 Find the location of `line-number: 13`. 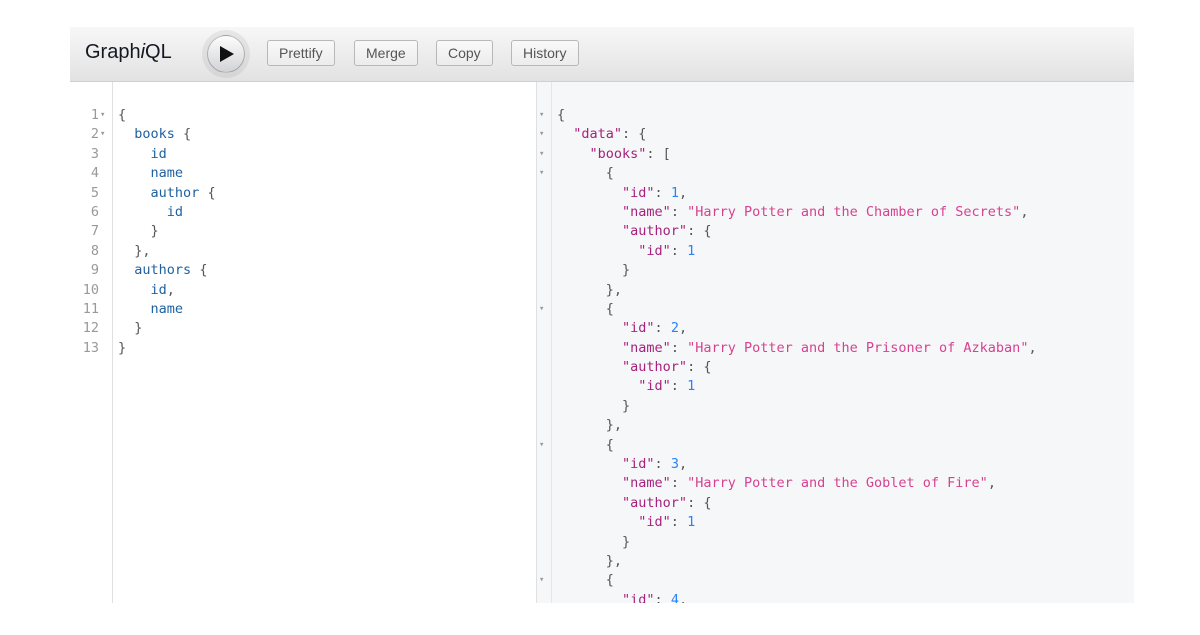

line-number: 13 is located at coordinates (90, 347).